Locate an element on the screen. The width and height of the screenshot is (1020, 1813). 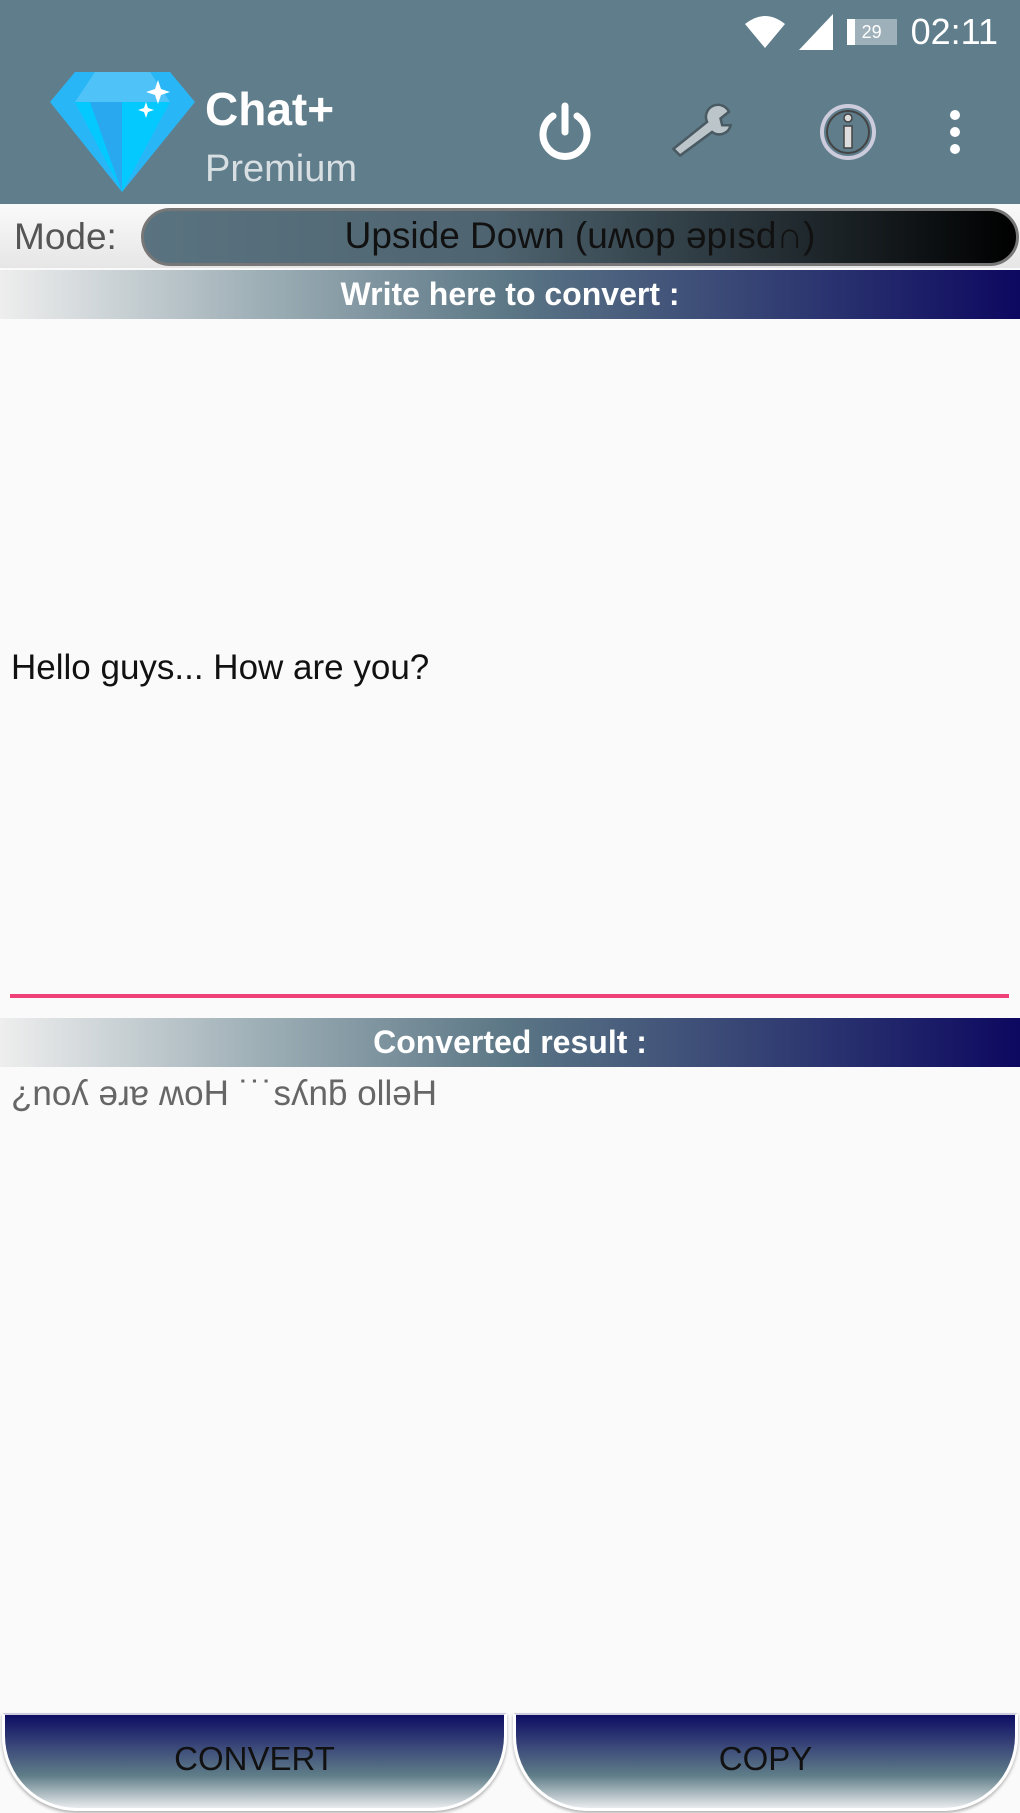
result-header: Converted result : is located at coordinates (510, 1042).